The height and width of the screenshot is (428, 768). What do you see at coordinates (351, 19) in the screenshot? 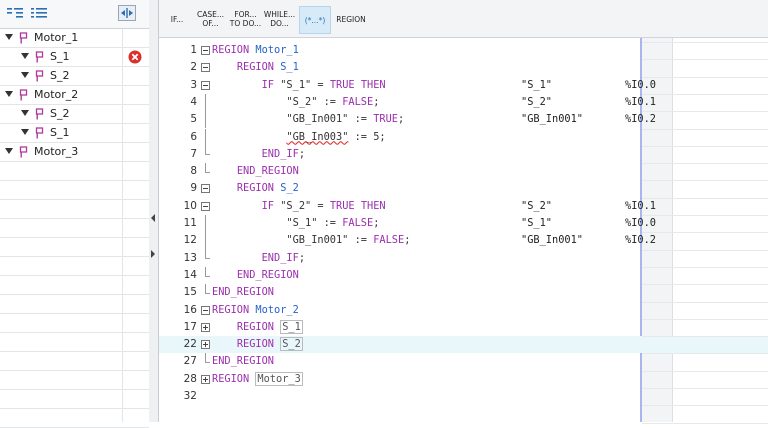
I see `toolbar-button-region: REGION` at bounding box center [351, 19].